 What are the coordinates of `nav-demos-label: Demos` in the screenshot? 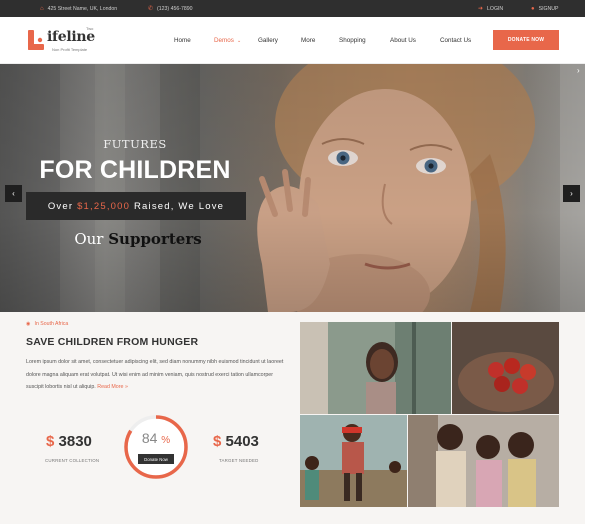 It's located at (224, 40).